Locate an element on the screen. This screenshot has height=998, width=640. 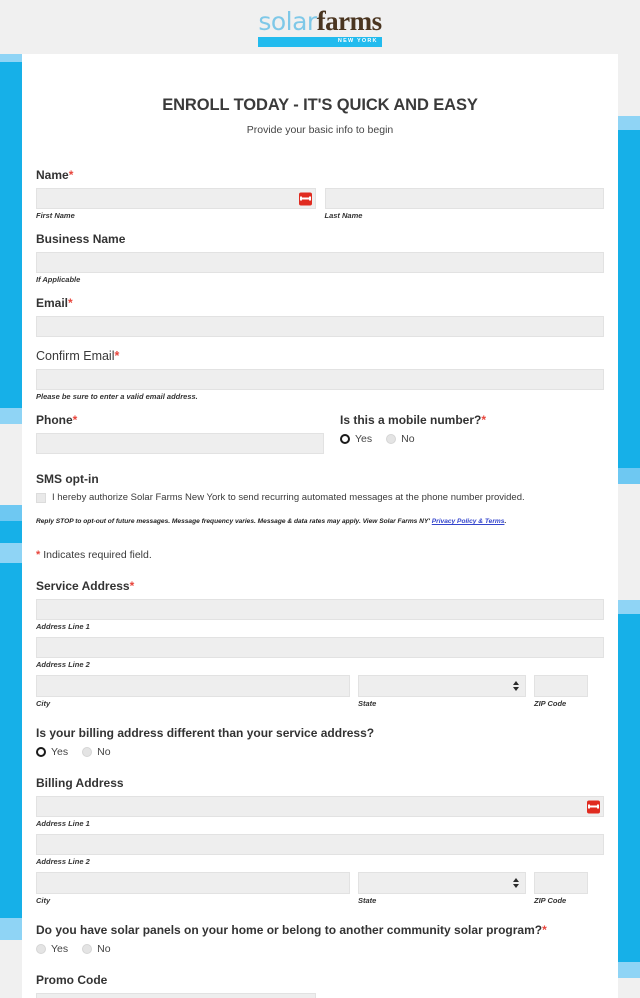
billing-address-line2-input is located at coordinates (320, 845).